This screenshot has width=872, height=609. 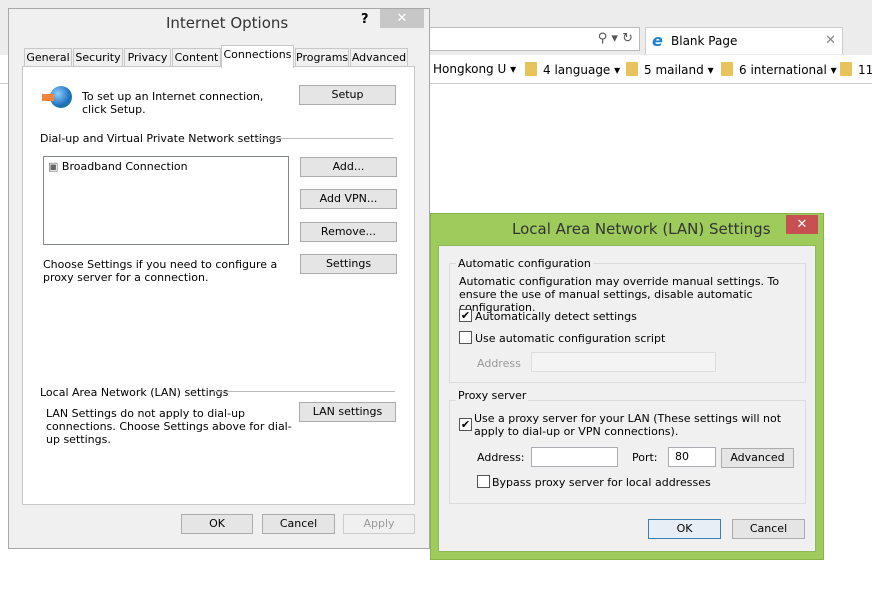 I want to click on favorite-item: 4 language ▾, so click(x=572, y=69).